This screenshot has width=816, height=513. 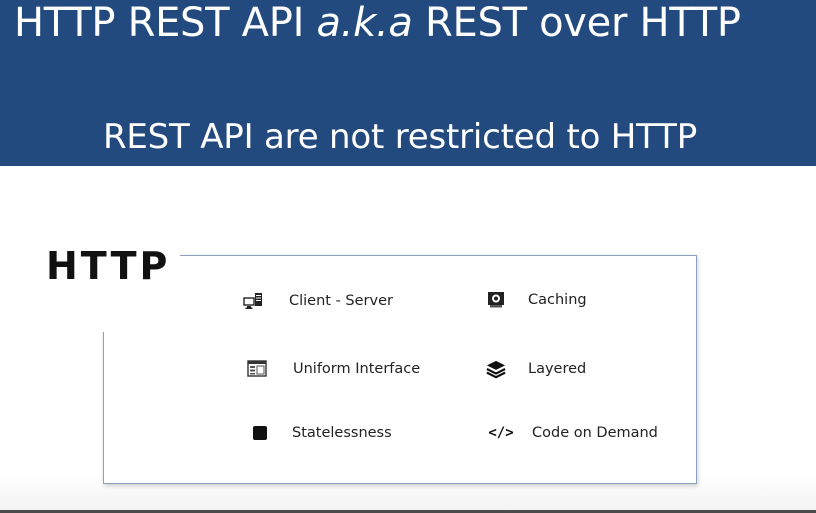 What do you see at coordinates (357, 369) in the screenshot?
I see `feature-label: Uniform Interface` at bounding box center [357, 369].